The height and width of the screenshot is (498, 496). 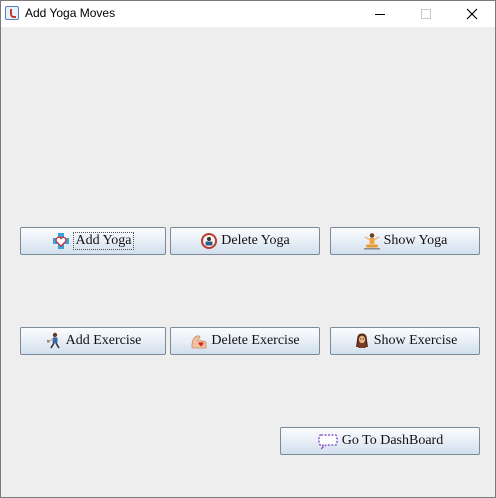 I want to click on add-yoga-button: Add Yoga, so click(x=93, y=241).